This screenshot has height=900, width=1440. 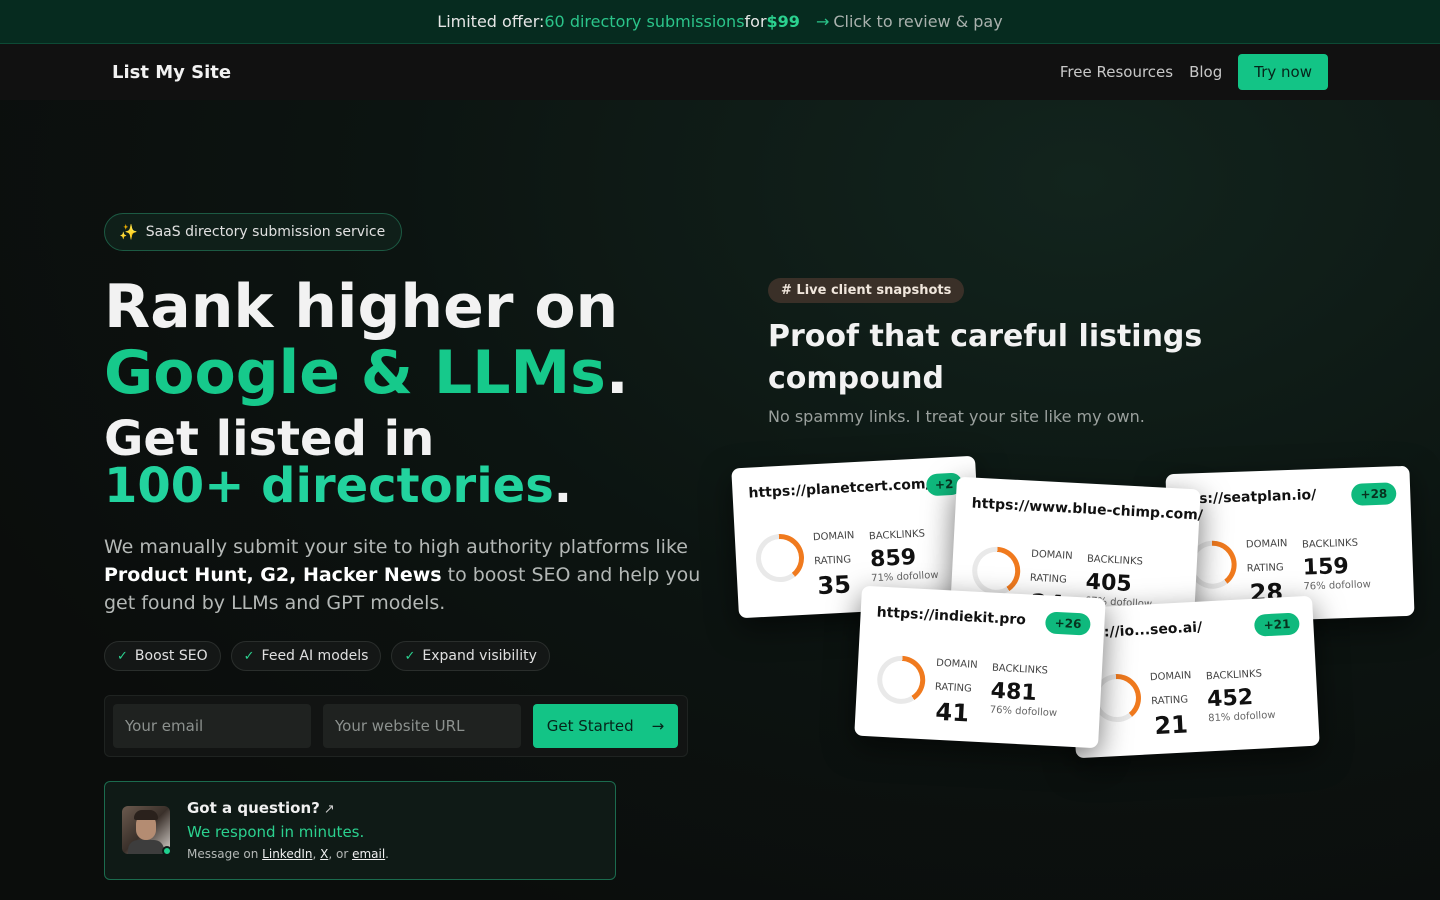 I want to click on question-title: Got a question?, so click(x=253, y=808).